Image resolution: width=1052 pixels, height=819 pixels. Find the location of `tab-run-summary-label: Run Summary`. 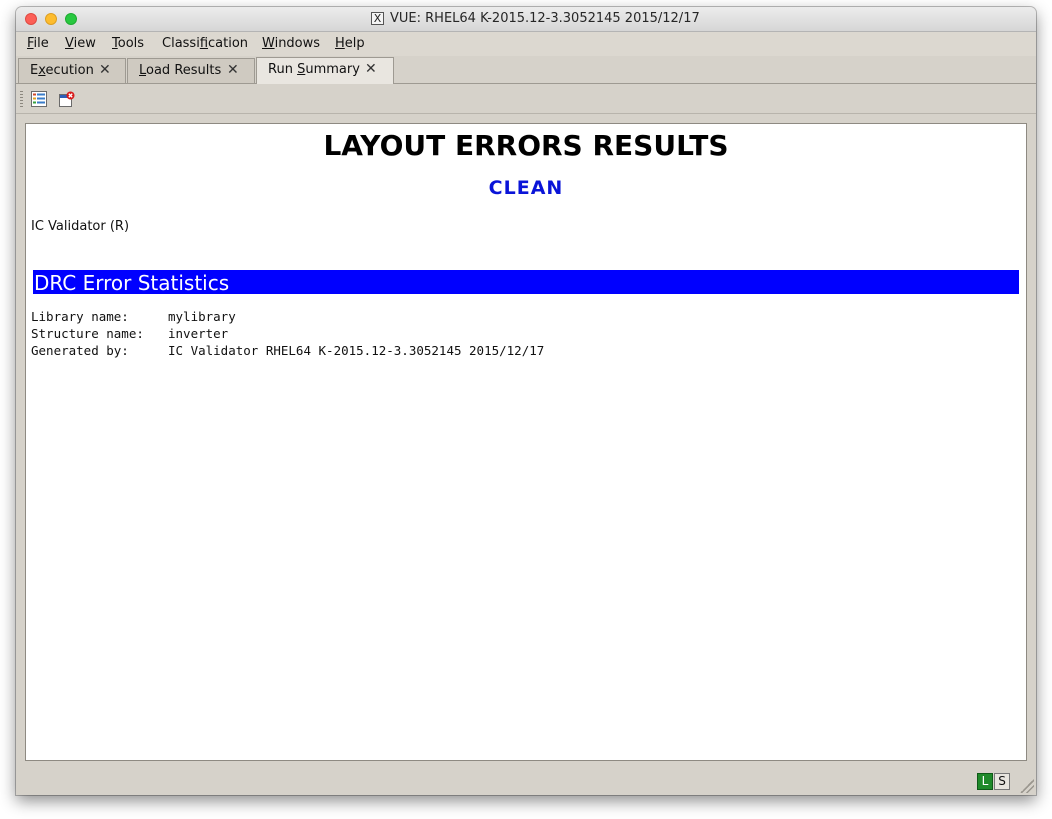

tab-run-summary-label: Run Summary is located at coordinates (314, 69).